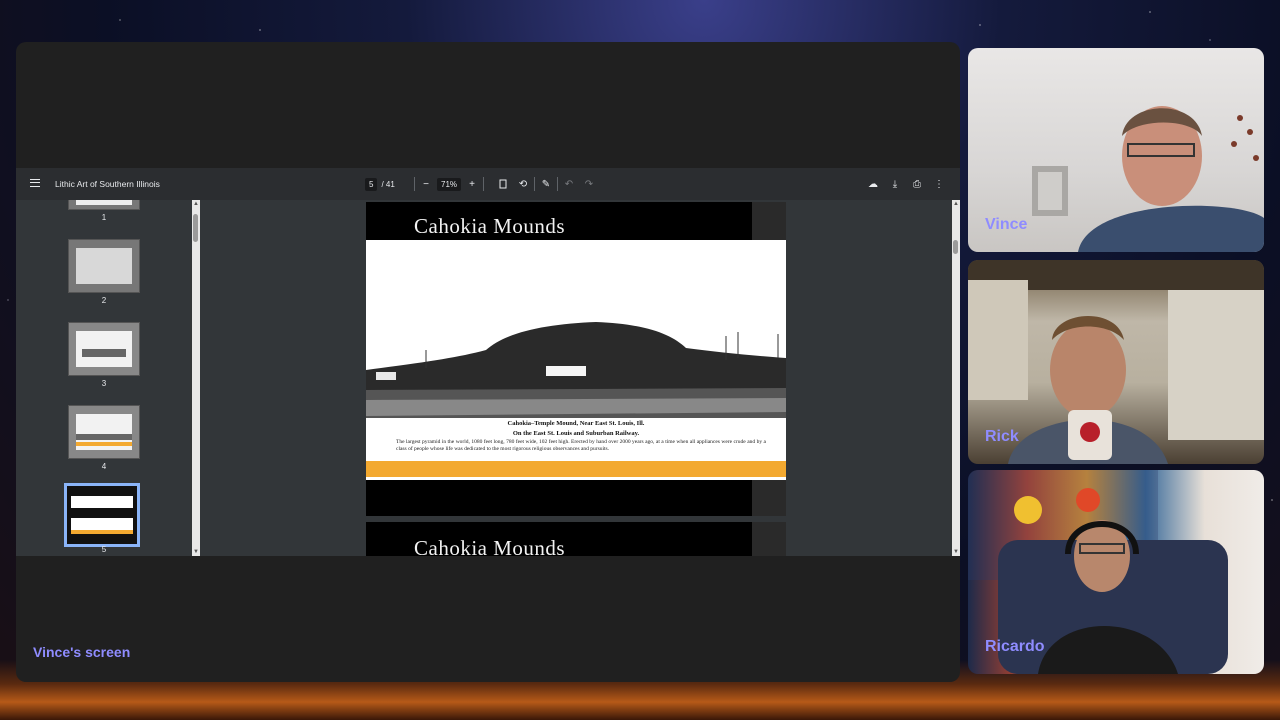 The height and width of the screenshot is (720, 1280). What do you see at coordinates (426, 184) in the screenshot?
I see `zoom-out-icon: −` at bounding box center [426, 184].